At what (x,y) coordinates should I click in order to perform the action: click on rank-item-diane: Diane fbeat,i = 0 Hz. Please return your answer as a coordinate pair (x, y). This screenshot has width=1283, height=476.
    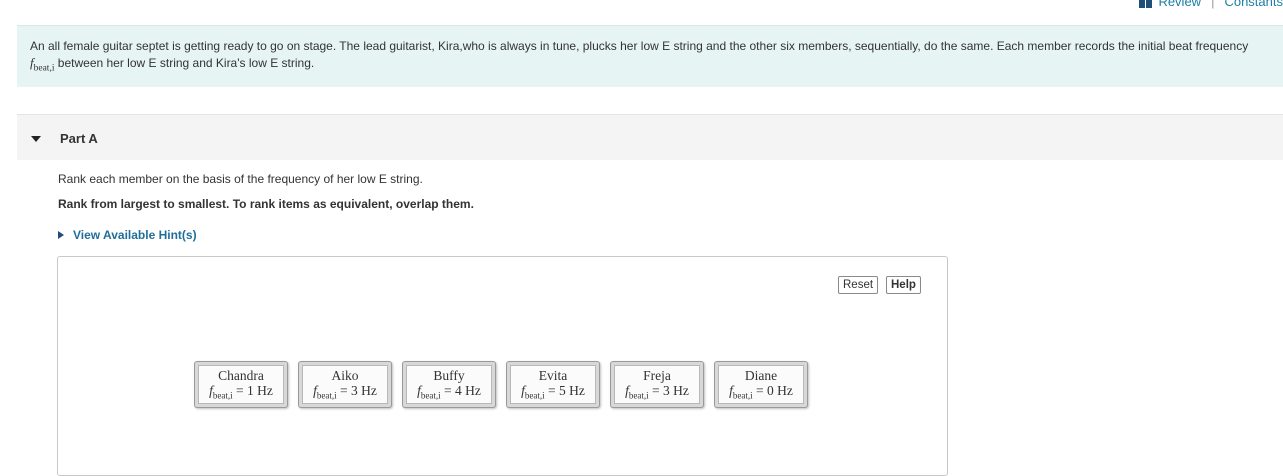
    Looking at the image, I should click on (761, 384).